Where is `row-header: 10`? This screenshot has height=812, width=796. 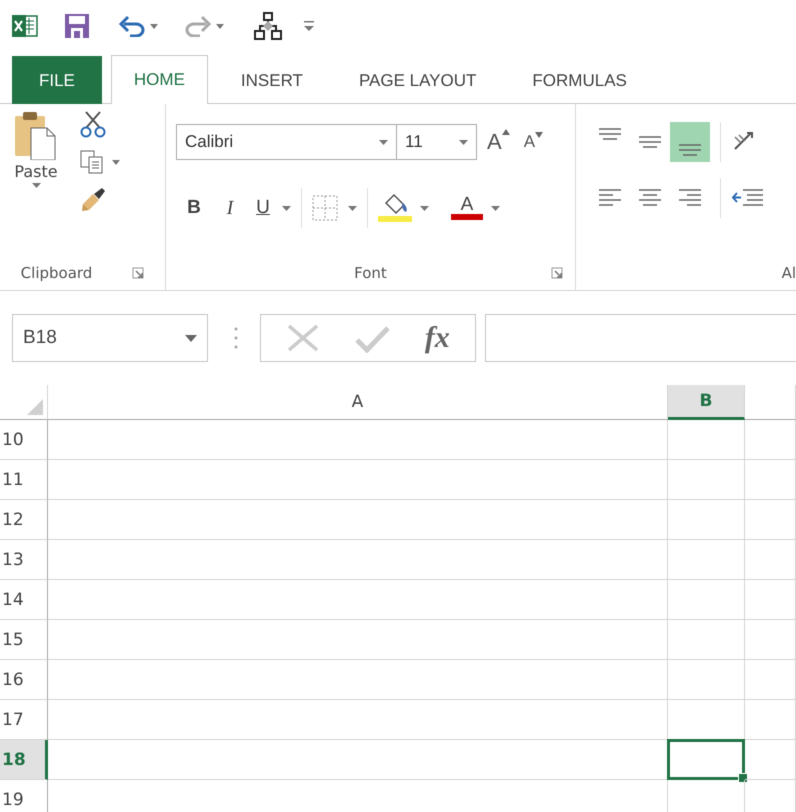 row-header: 10 is located at coordinates (24, 440).